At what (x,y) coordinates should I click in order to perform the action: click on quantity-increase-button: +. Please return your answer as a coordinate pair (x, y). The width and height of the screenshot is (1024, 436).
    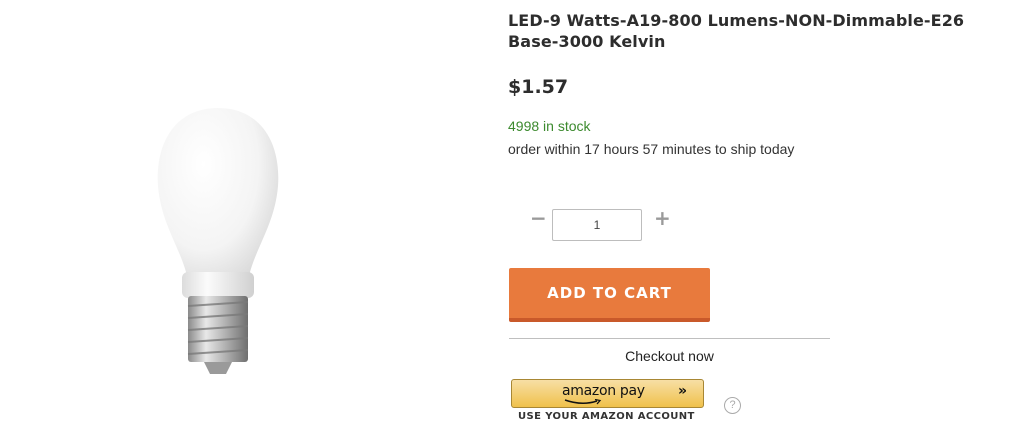
    Looking at the image, I should click on (662, 218).